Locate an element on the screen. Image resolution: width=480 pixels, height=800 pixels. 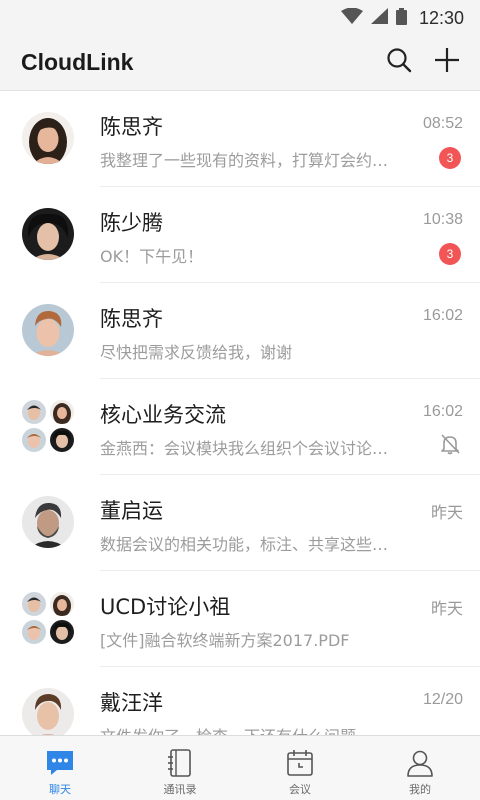
tab-chat: 聊天 is located at coordinates (60, 768).